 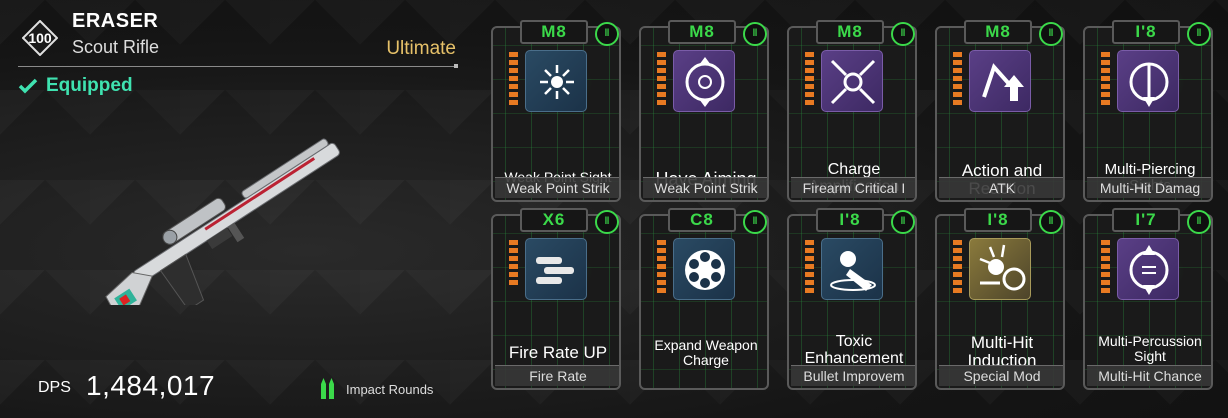 What do you see at coordinates (1002, 188) in the screenshot?
I see `module-subtitle: ATK` at bounding box center [1002, 188].